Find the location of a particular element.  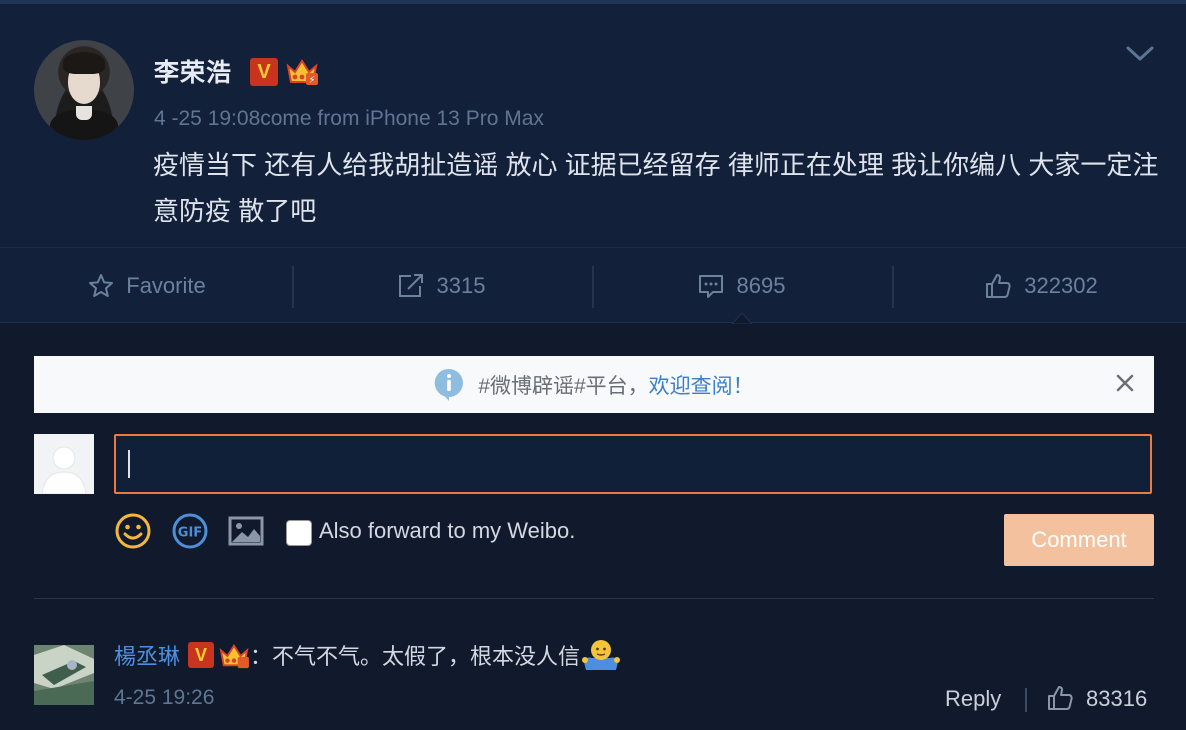

like-count: 322302 is located at coordinates (1061, 285).